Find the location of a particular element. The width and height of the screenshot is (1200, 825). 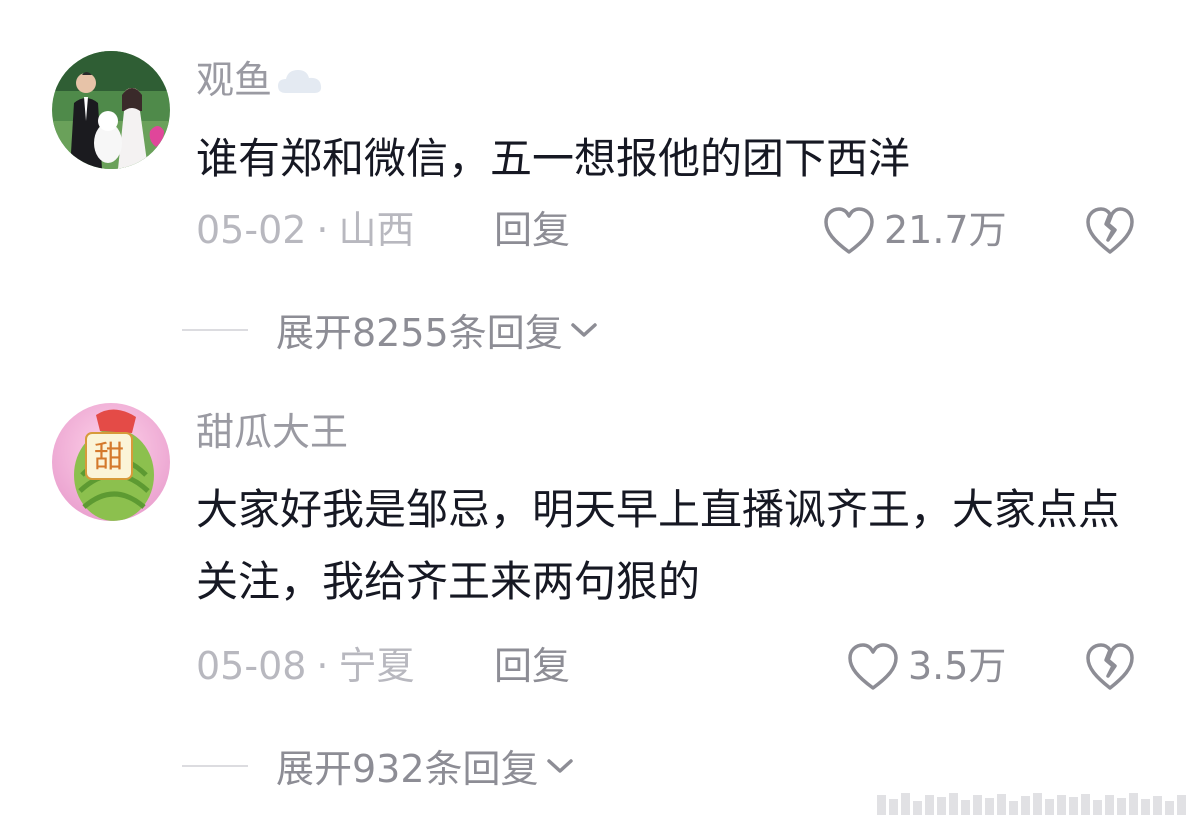

username: 观鱼 is located at coordinates (260, 81).